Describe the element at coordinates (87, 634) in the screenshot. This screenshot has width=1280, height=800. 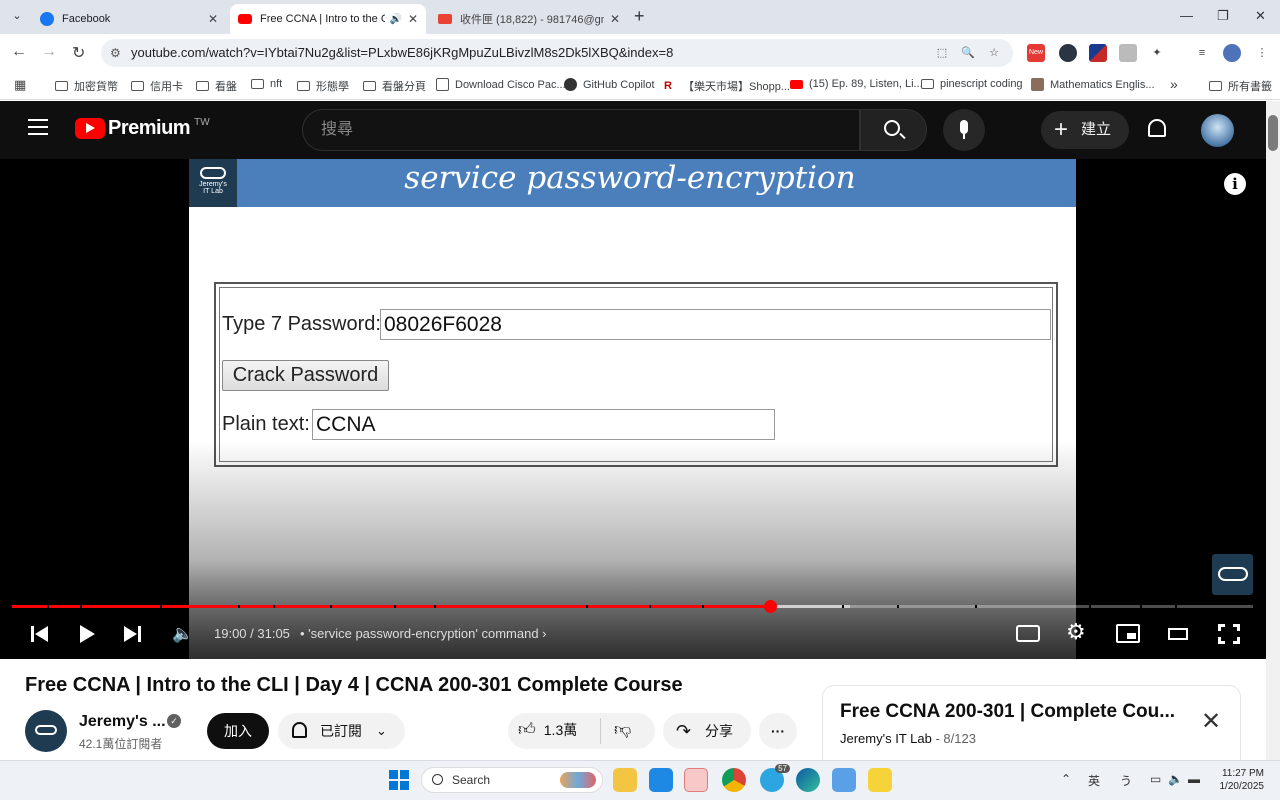
I see `play-icon` at that location.